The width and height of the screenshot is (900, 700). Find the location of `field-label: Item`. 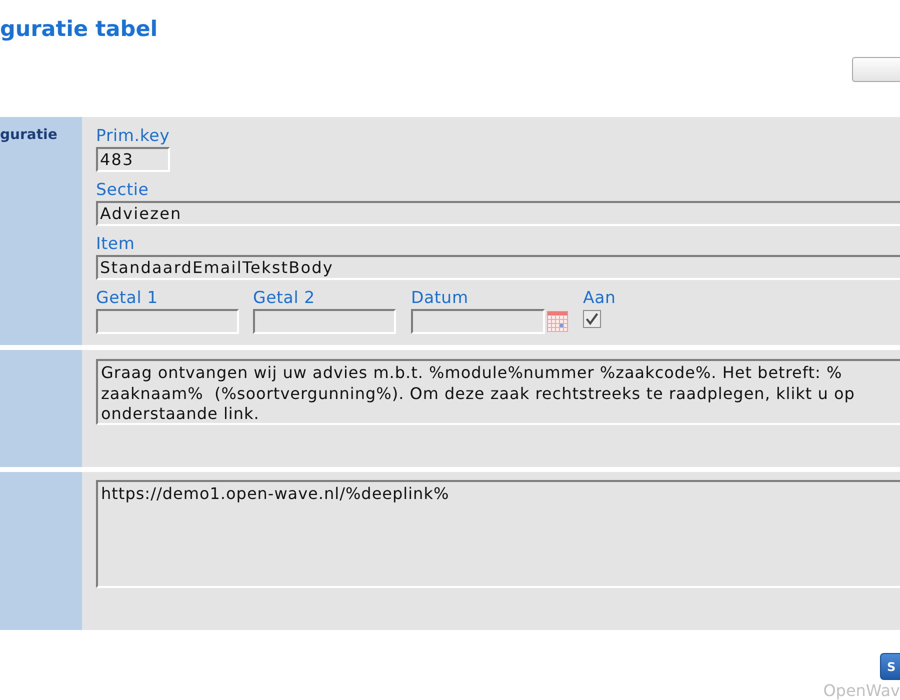

field-label: Item is located at coordinates (116, 244).